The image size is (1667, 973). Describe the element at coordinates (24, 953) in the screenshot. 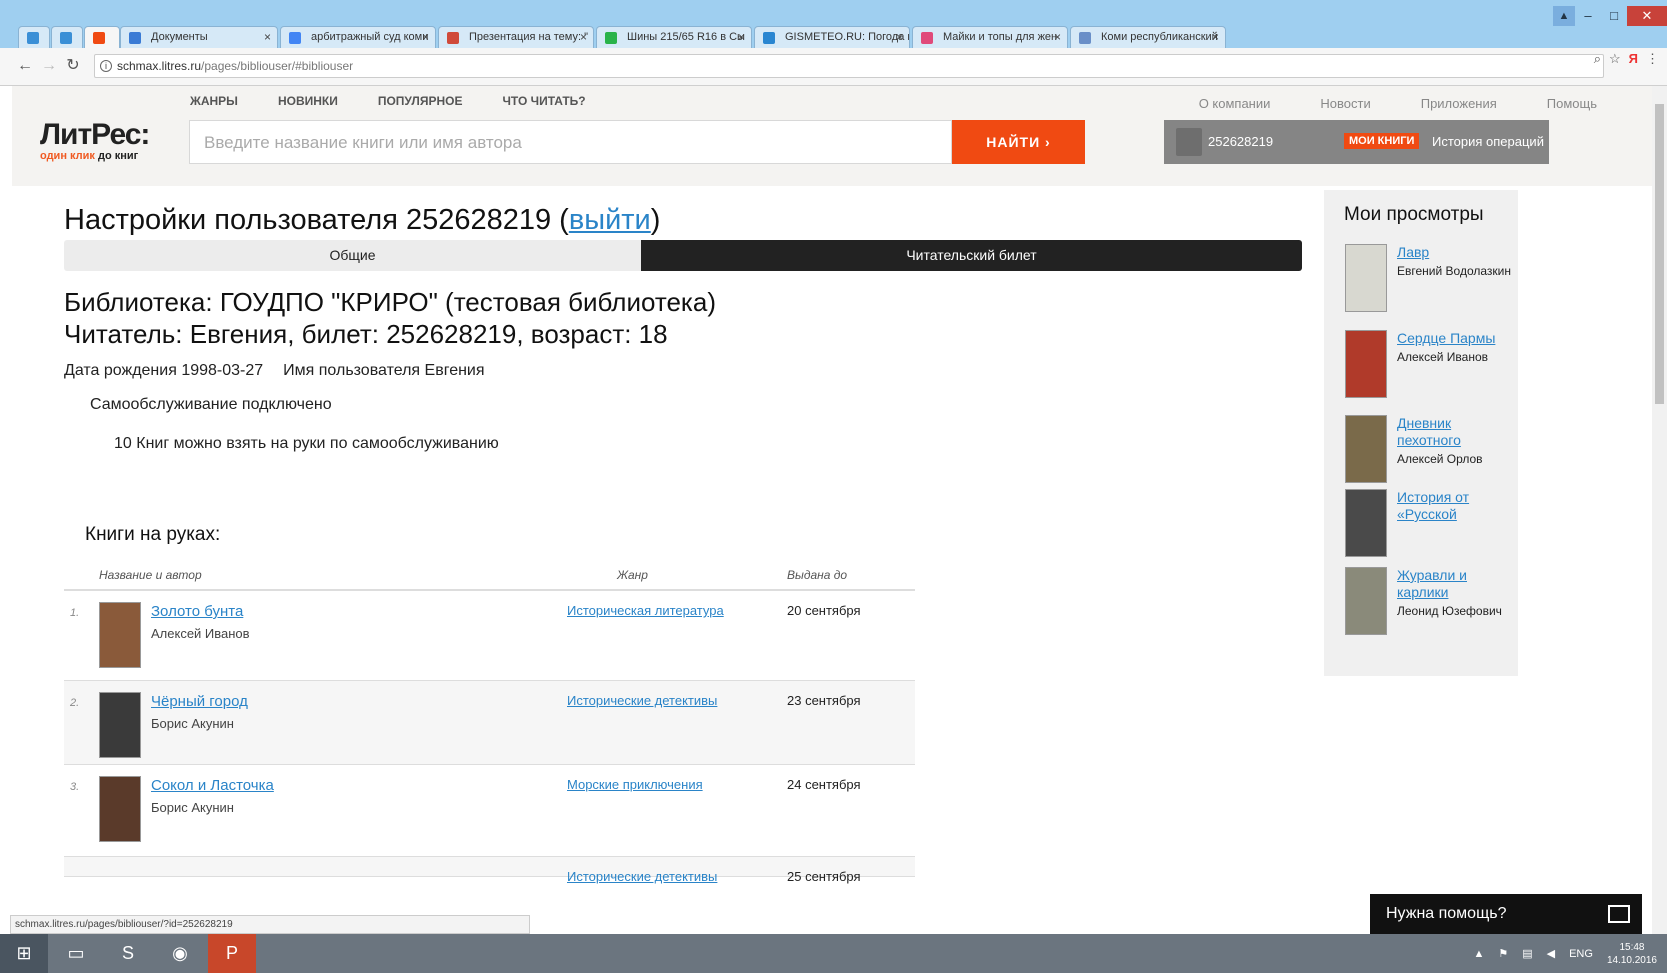

I see `windows-start-icon: ⊞` at that location.